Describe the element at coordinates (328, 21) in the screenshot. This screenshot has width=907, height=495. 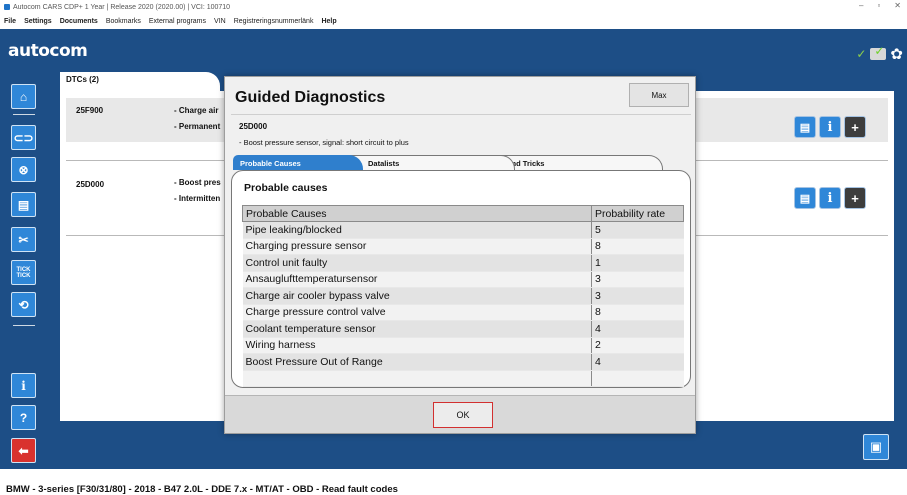
I see `menu-help: Help` at that location.